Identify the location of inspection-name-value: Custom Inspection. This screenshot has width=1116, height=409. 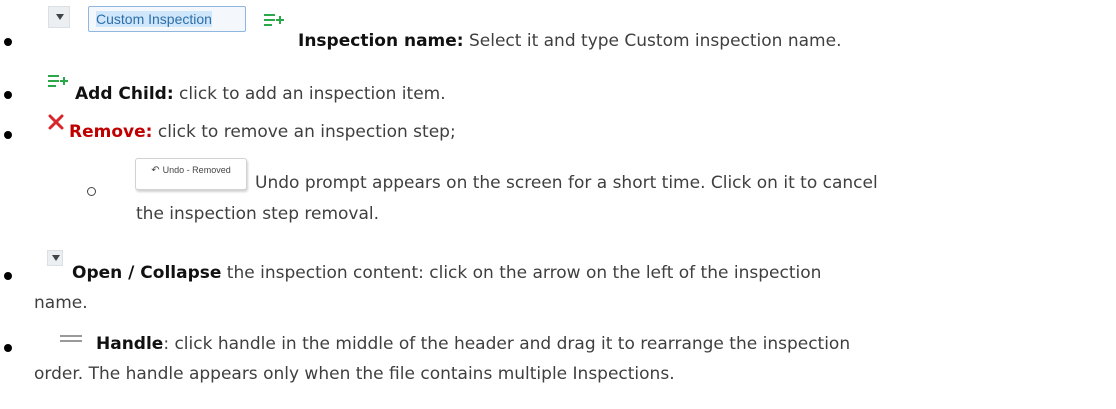
(154, 19).